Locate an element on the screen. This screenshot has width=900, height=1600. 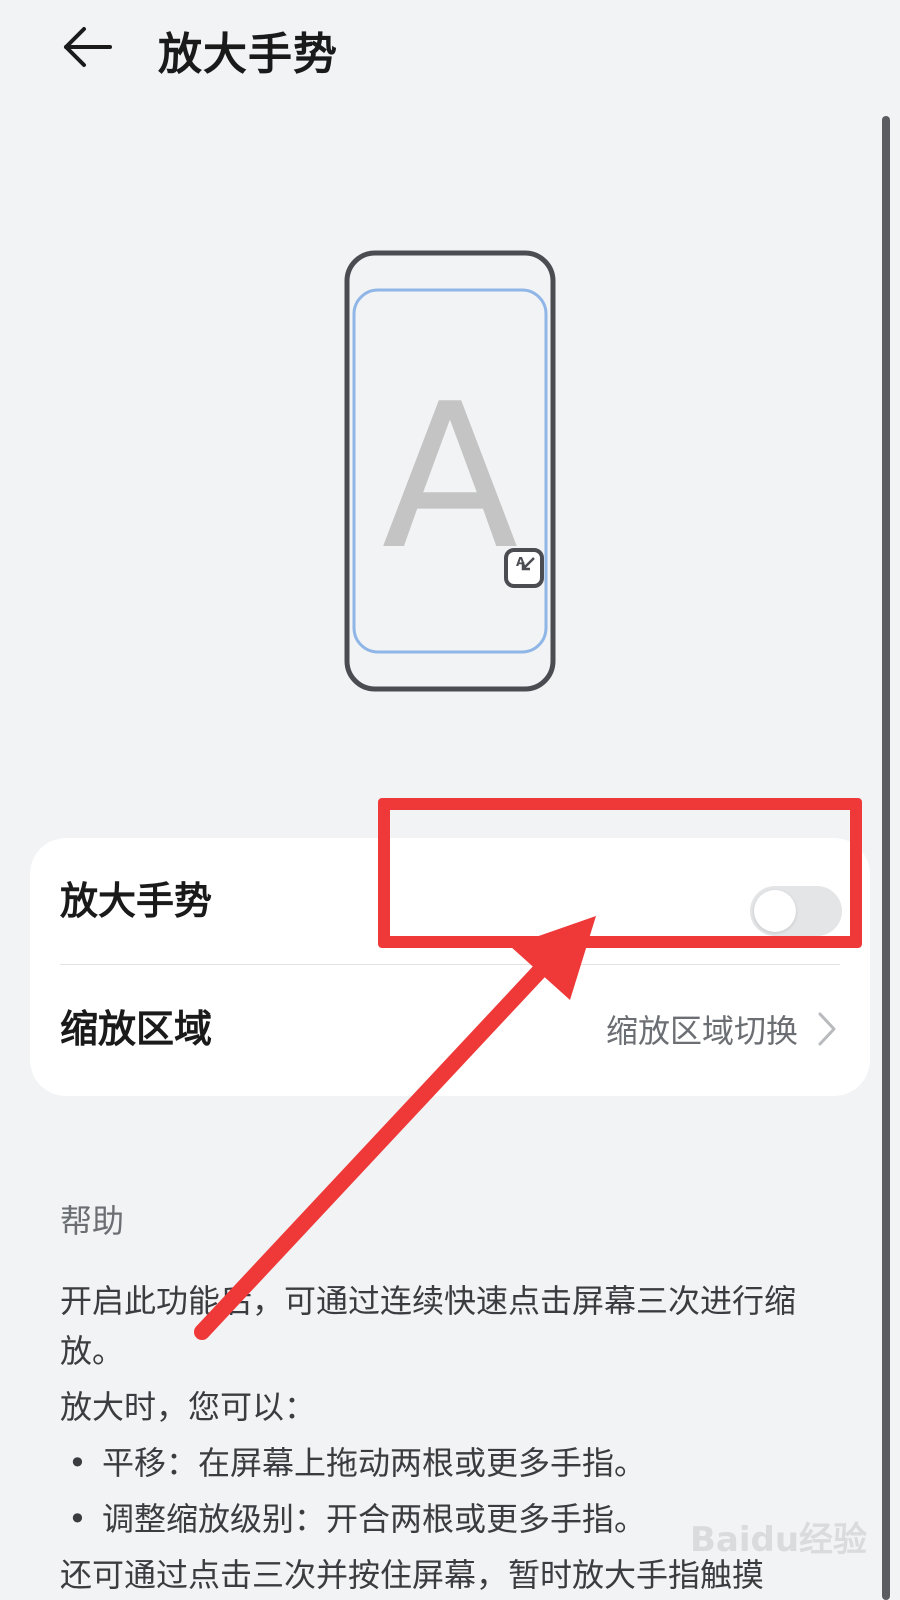
zoom-area-label: 缩放区域 is located at coordinates (136, 1029).